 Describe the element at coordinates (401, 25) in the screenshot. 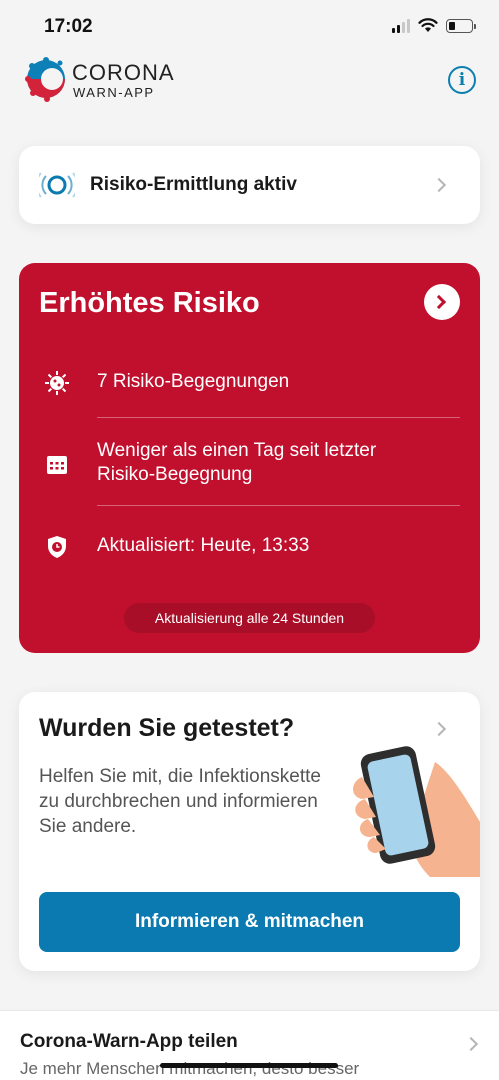

I see `signal-icon` at that location.